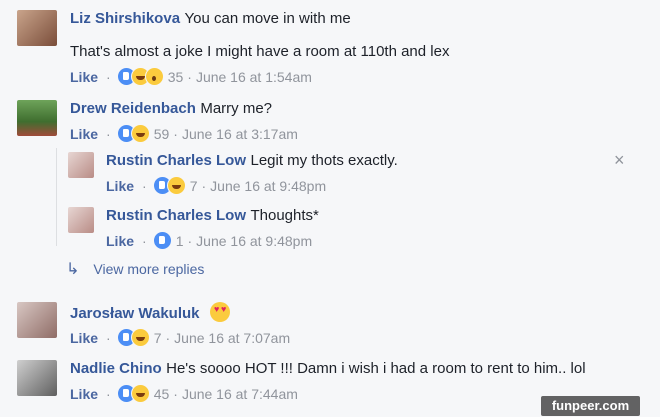 The image size is (660, 417). Describe the element at coordinates (162, 134) in the screenshot. I see `reaction-count: 59` at that location.